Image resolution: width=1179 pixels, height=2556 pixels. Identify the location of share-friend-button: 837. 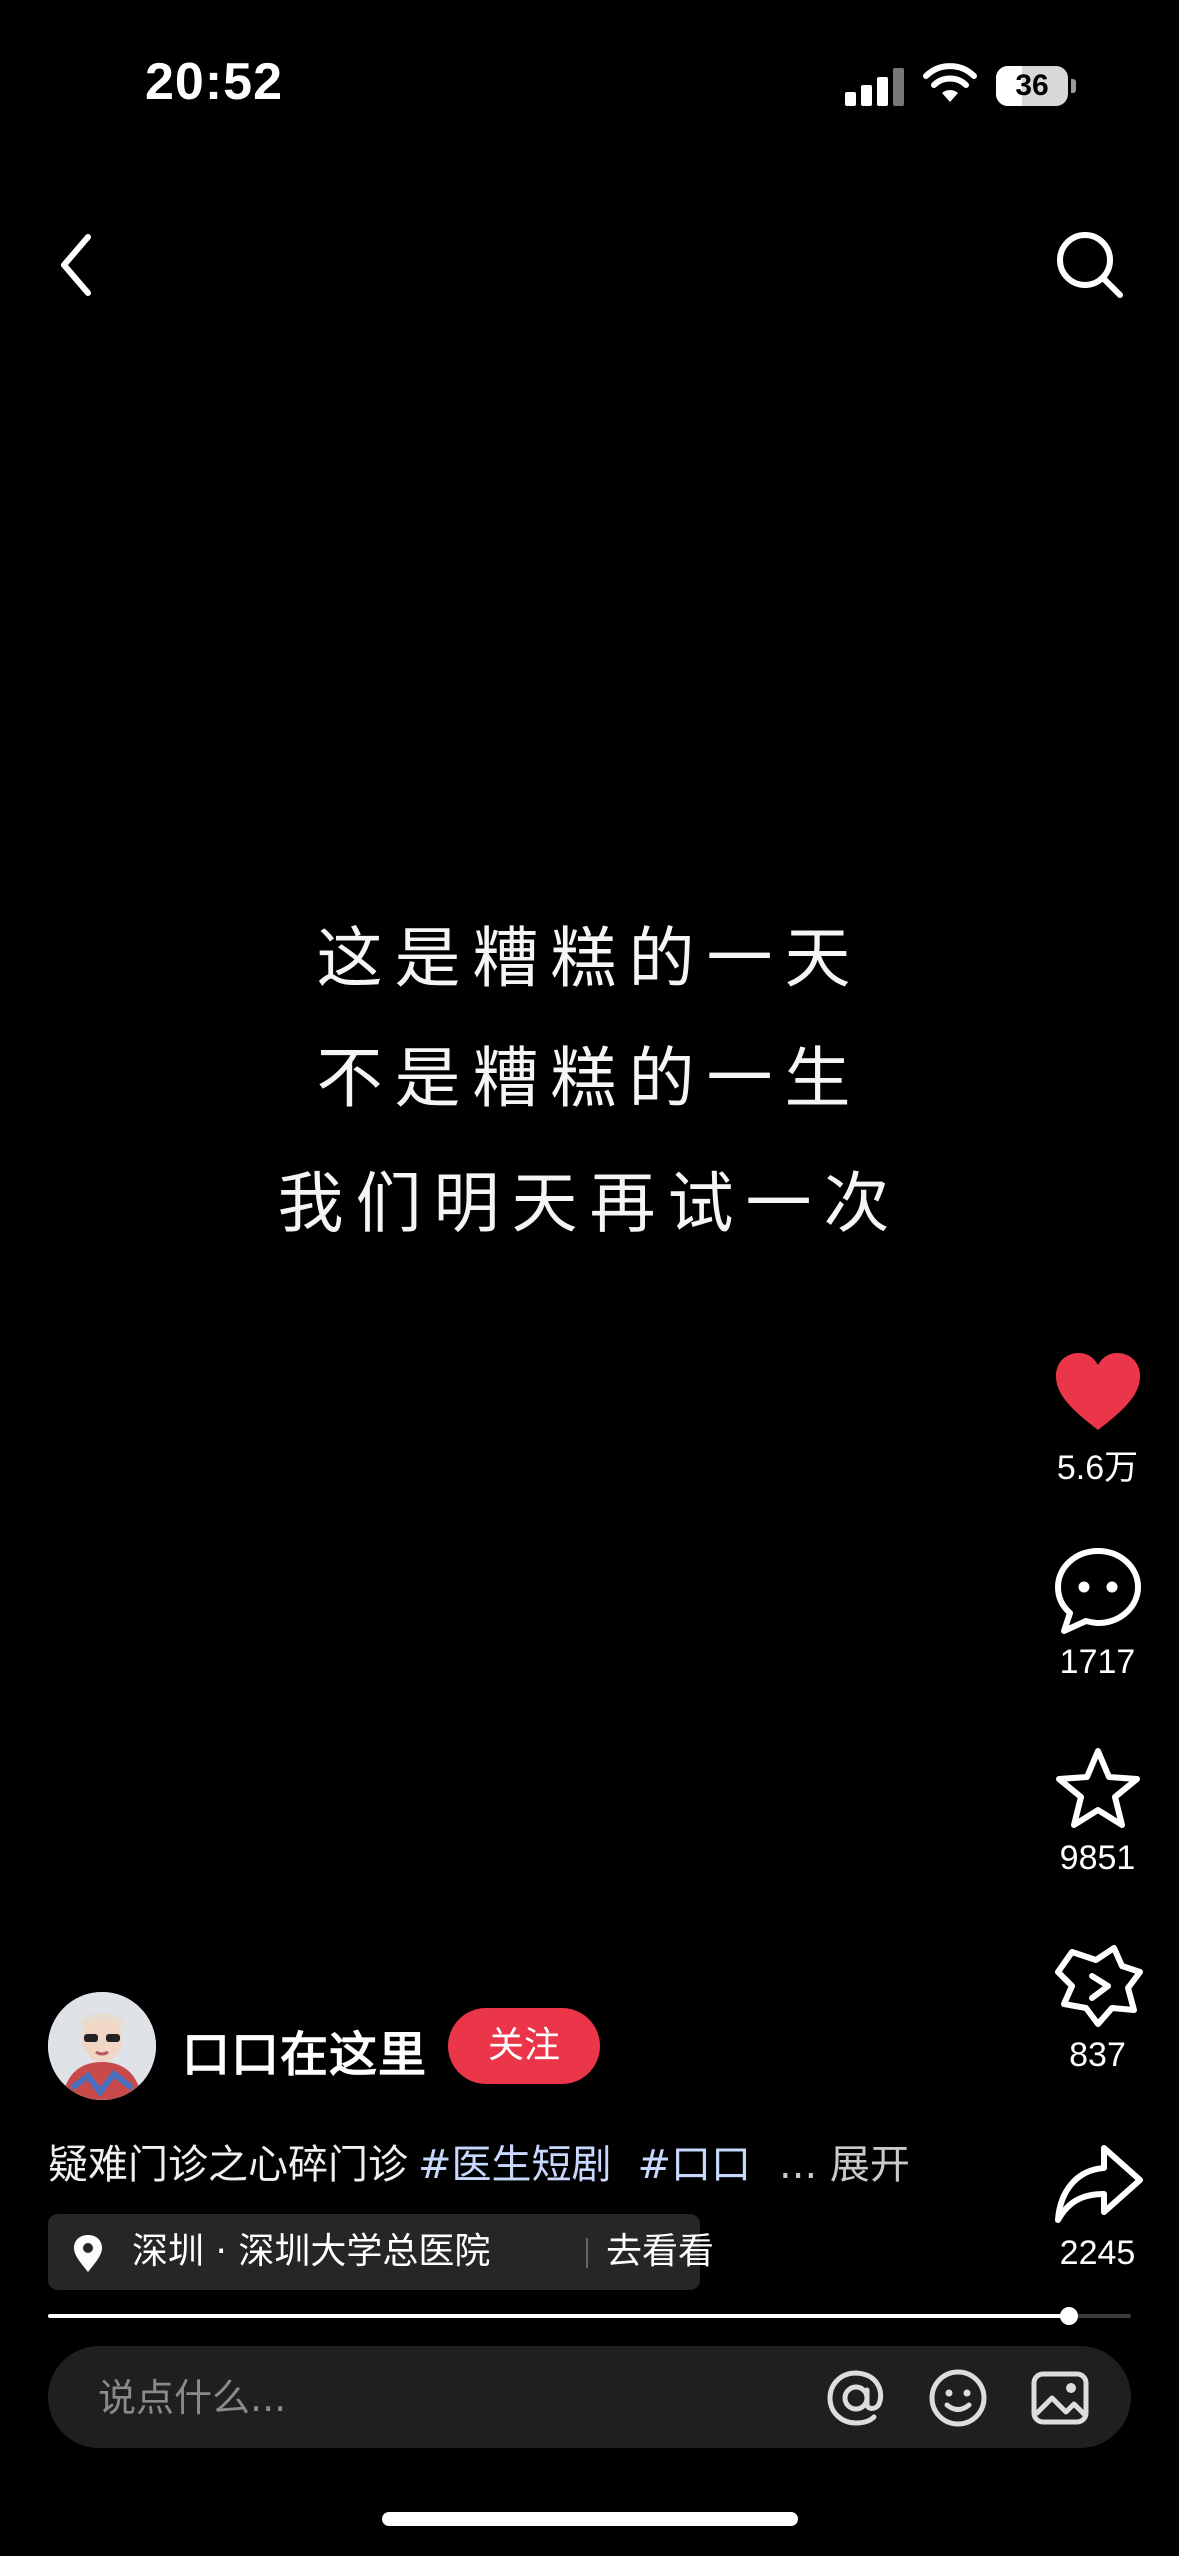
(1097, 2008).